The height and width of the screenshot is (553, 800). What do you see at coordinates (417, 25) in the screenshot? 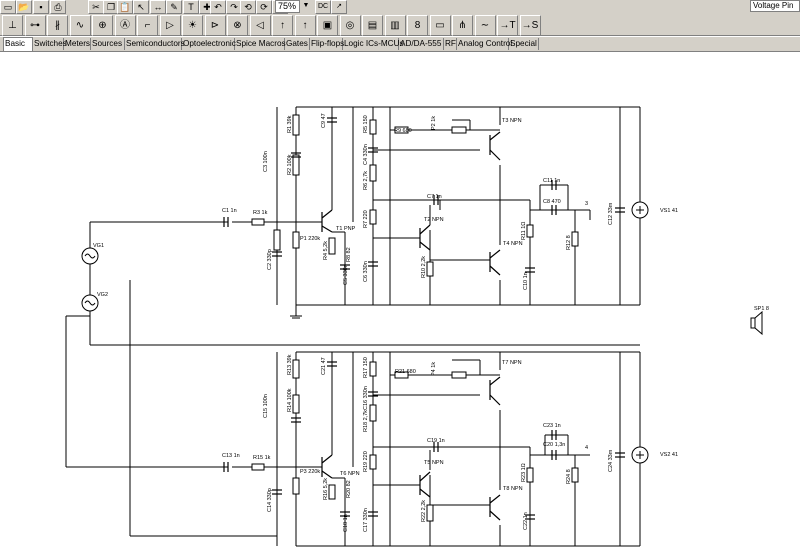
I see `seven-segment-part-icon: 8` at bounding box center [417, 25].